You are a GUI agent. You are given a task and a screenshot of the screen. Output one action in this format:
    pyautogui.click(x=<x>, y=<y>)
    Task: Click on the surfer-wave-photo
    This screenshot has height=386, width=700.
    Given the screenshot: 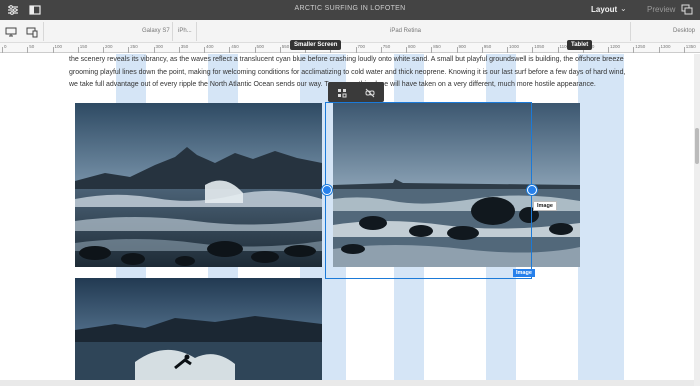 What is the action you would take?
    pyautogui.click(x=198, y=332)
    